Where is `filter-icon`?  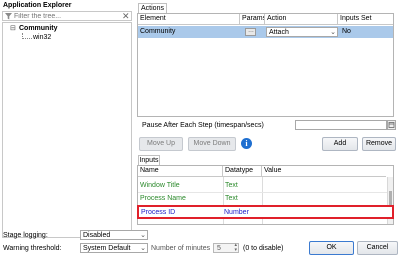
filter-icon is located at coordinates (8, 16).